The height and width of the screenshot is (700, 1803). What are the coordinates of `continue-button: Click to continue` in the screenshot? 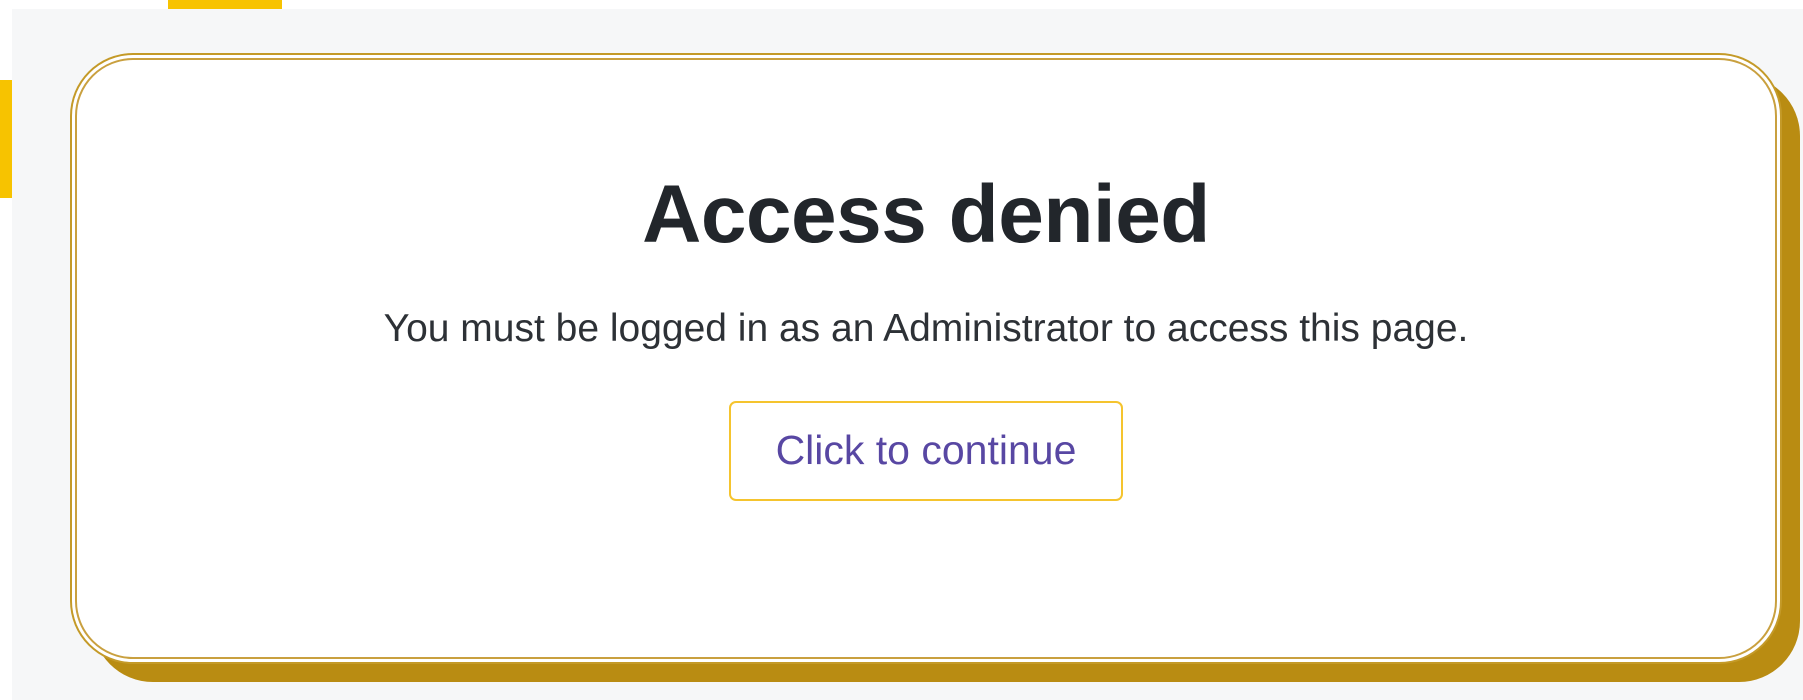 It's located at (926, 450).